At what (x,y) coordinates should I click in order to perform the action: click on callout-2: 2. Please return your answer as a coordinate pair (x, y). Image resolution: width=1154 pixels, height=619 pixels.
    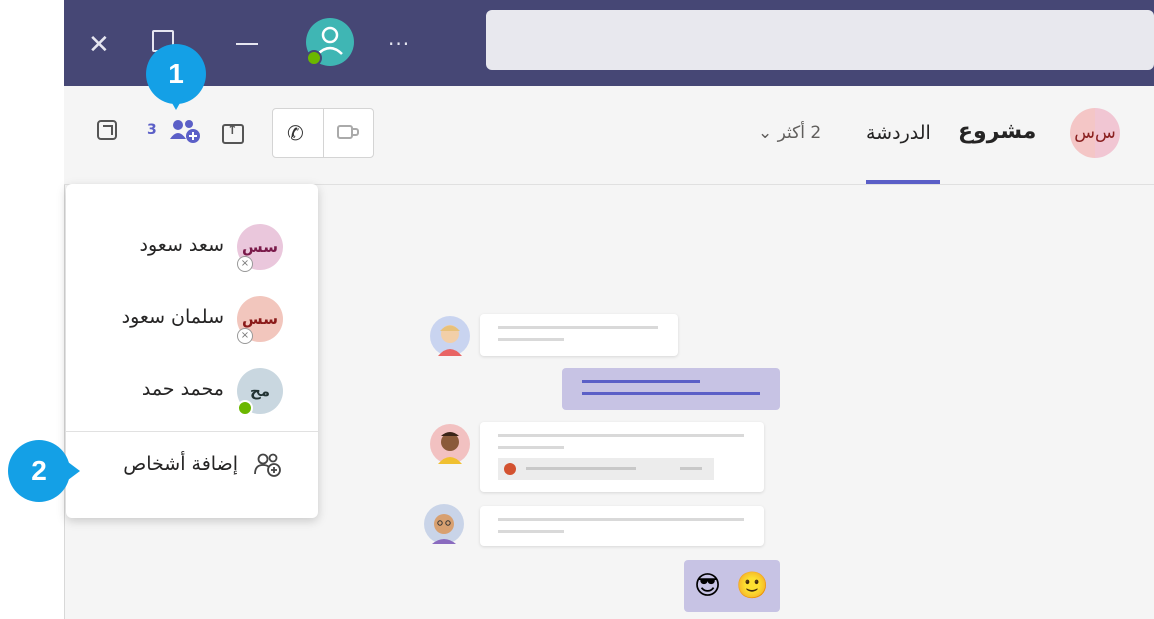
    Looking at the image, I should click on (44, 471).